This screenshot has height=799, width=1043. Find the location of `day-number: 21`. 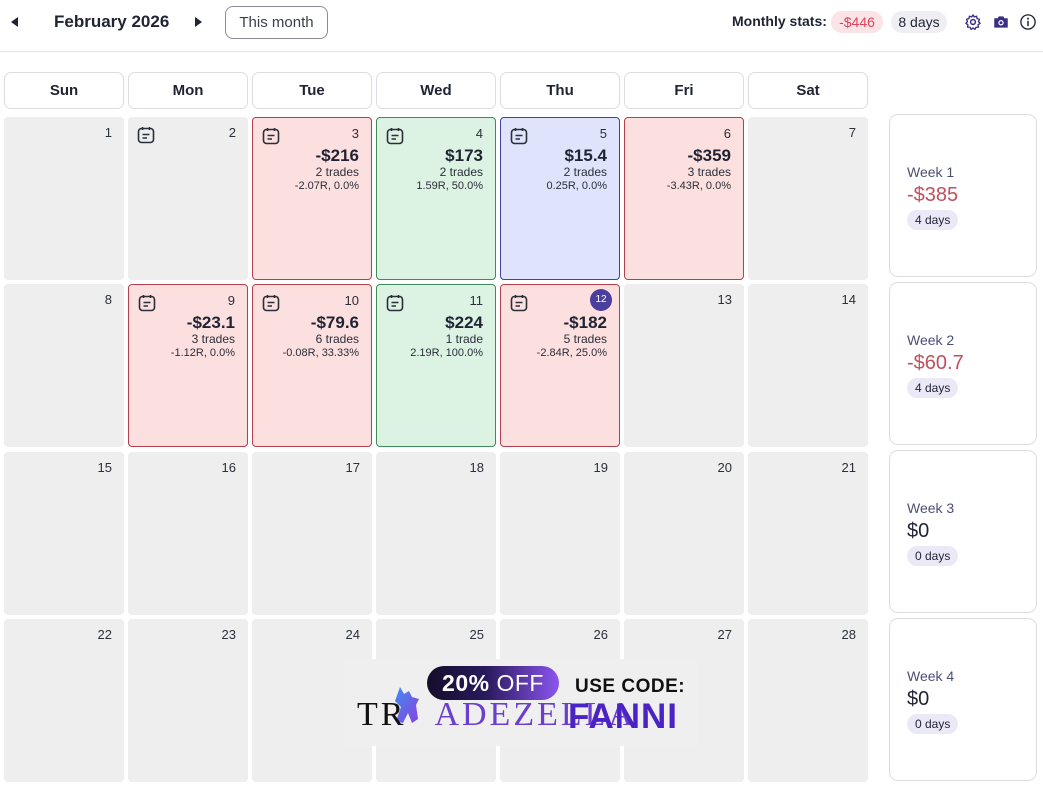

day-number: 21 is located at coordinates (848, 467).